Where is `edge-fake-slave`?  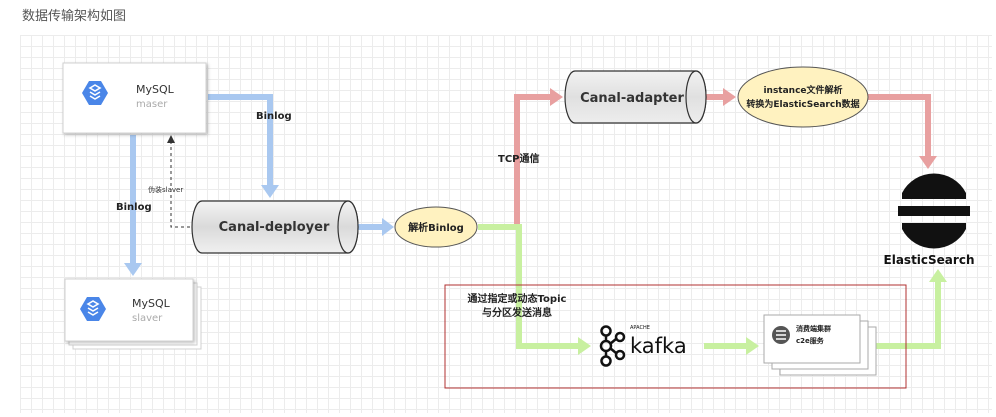 edge-fake-slave is located at coordinates (178, 181).